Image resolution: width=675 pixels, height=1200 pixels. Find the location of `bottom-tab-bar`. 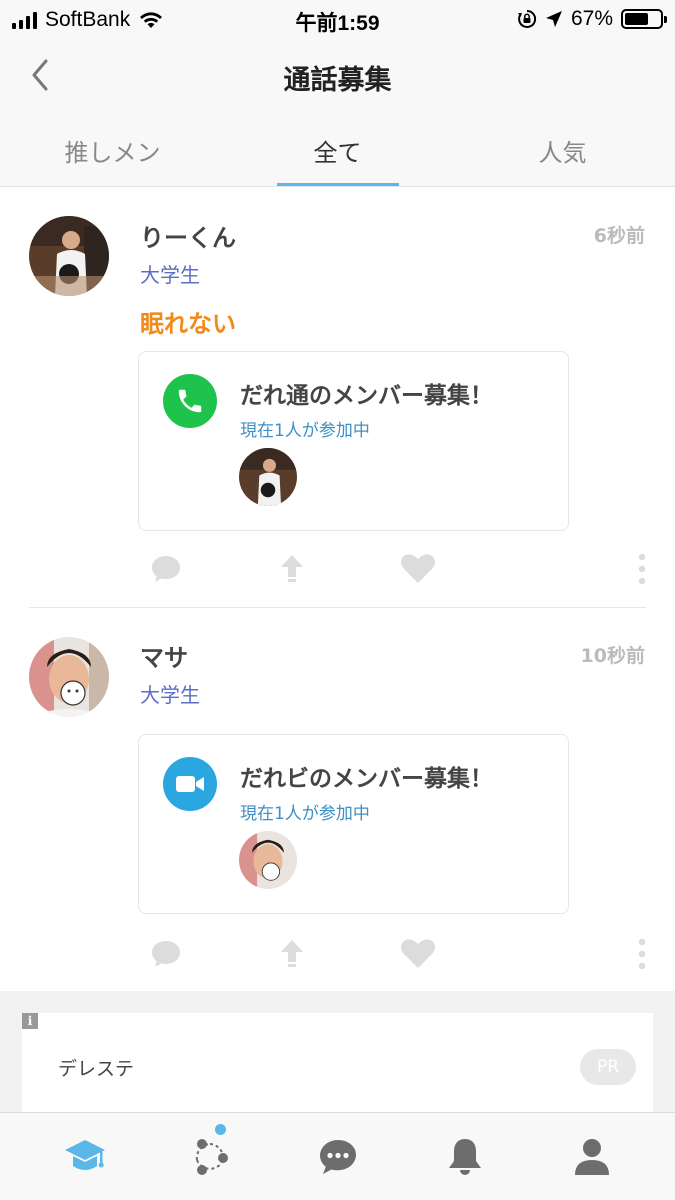

bottom-tab-bar is located at coordinates (337, 1156).